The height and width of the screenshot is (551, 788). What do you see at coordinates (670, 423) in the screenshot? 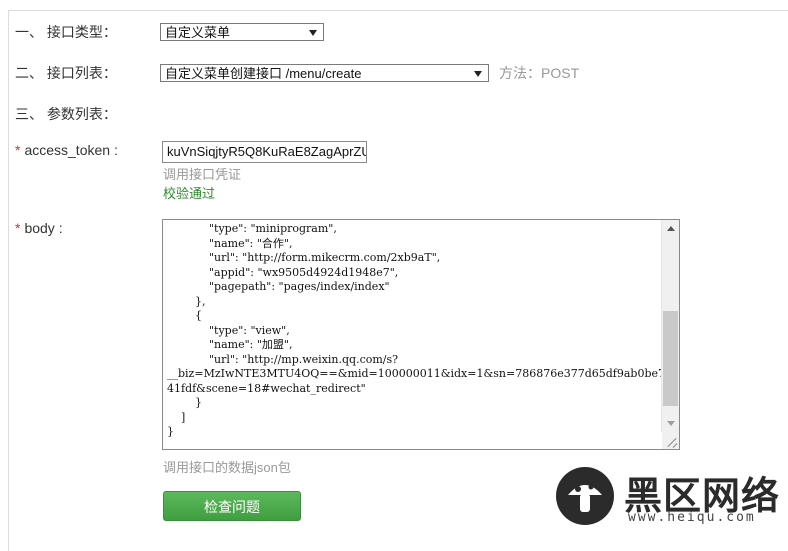
I see `scroll-down-arrow-icon` at bounding box center [670, 423].